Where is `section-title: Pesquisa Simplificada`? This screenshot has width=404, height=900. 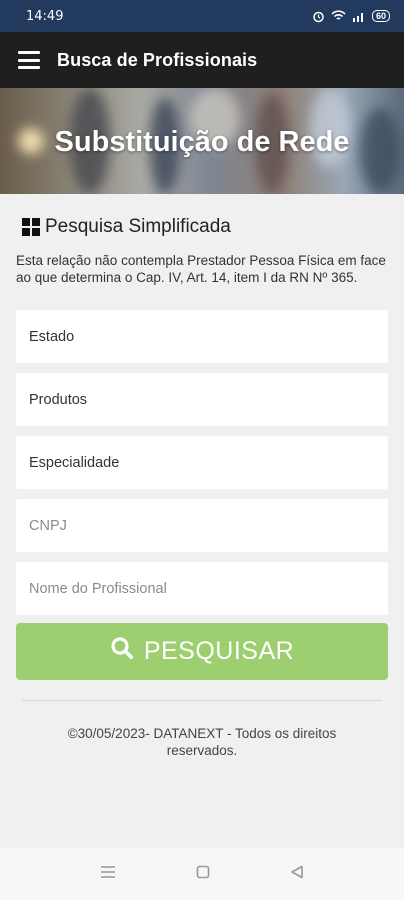
section-title: Pesquisa Simplificada is located at coordinates (138, 226).